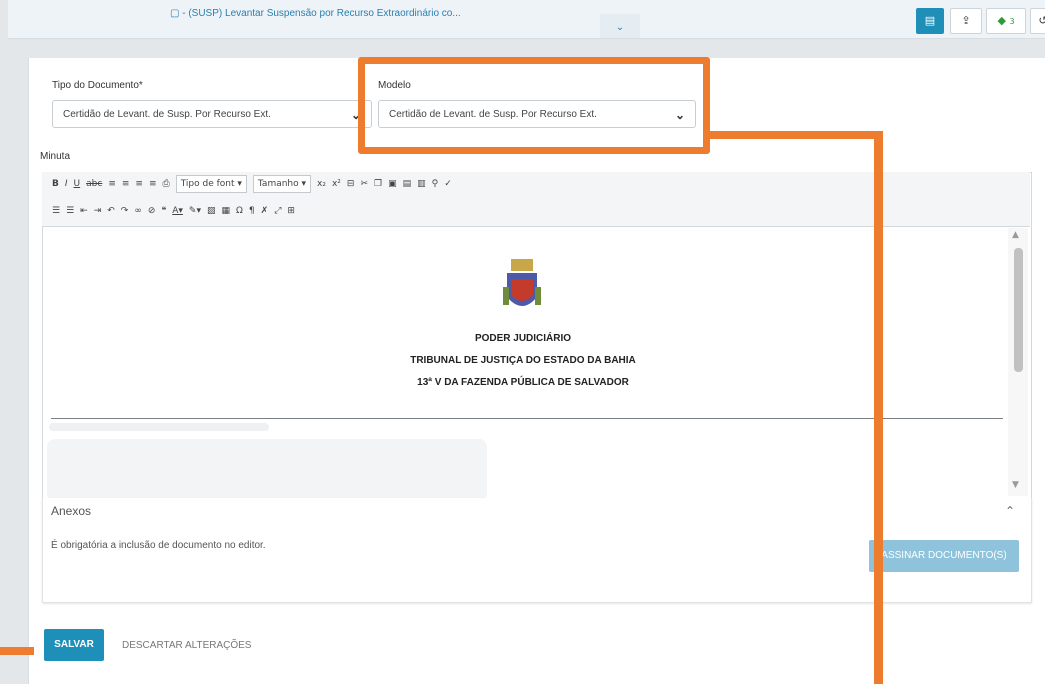 Image resolution: width=1045 pixels, height=684 pixels. I want to click on outdent-icon: ⇤, so click(84, 211).